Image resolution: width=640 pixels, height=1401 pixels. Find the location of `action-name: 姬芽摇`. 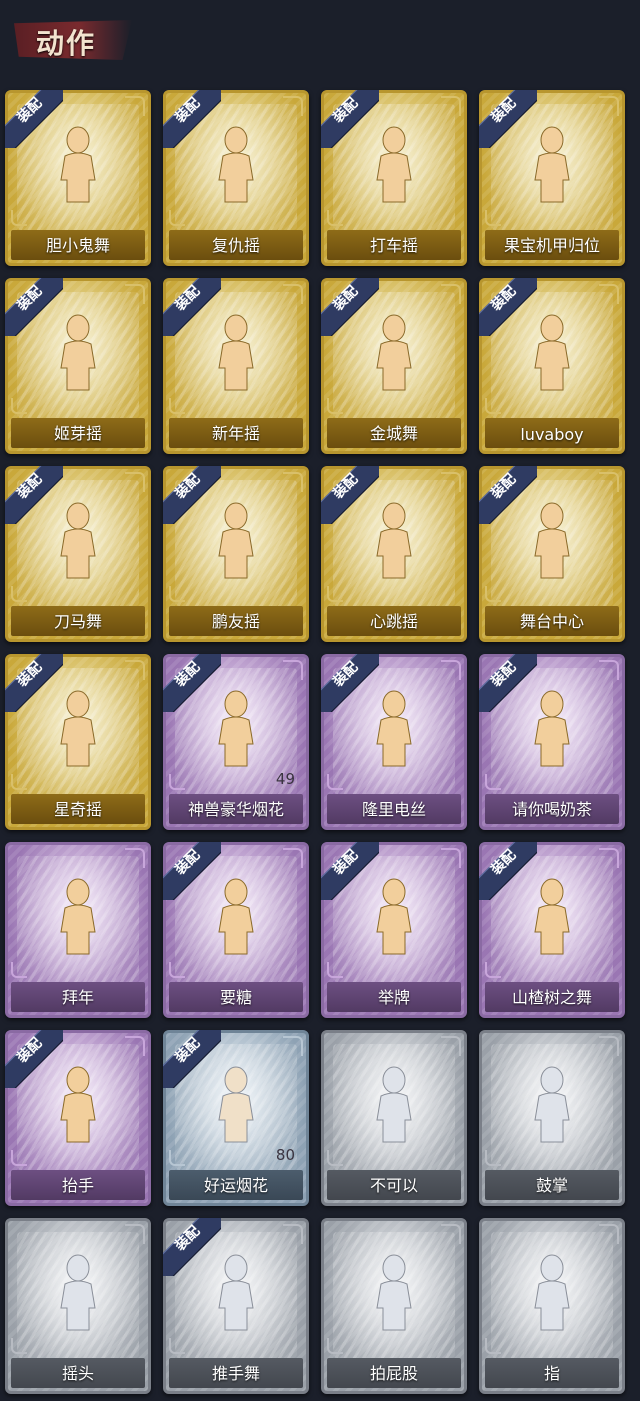

action-name: 姬芽摇 is located at coordinates (77, 433).